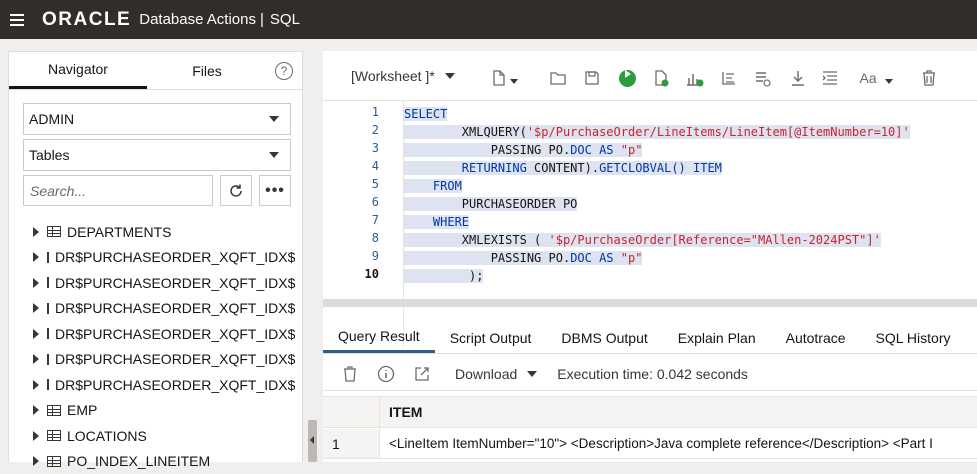  I want to click on tab-explain-plan: Explain Plan, so click(717, 337).